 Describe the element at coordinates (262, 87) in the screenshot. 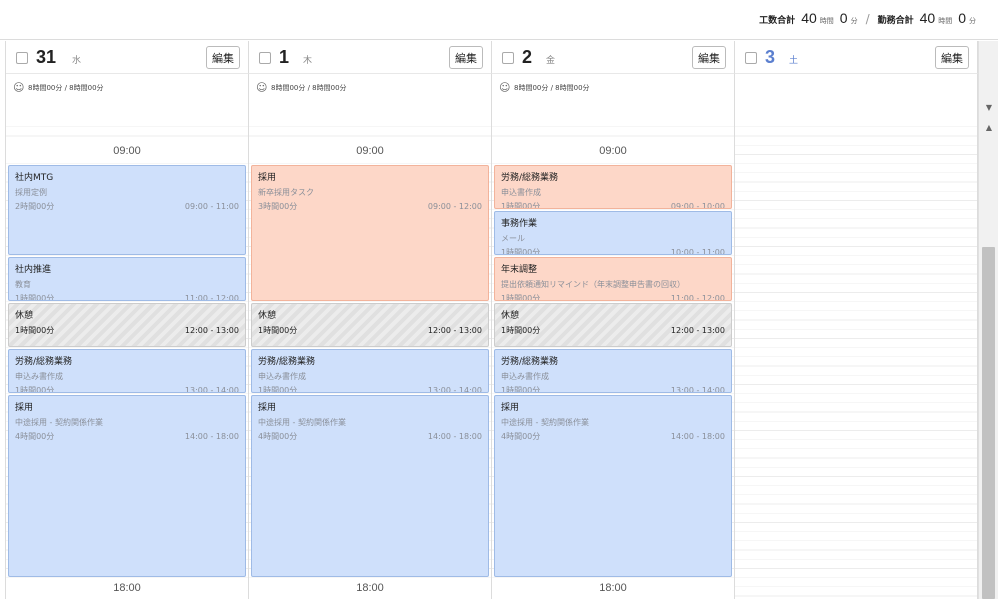

I see `smile-icon: ☺` at that location.